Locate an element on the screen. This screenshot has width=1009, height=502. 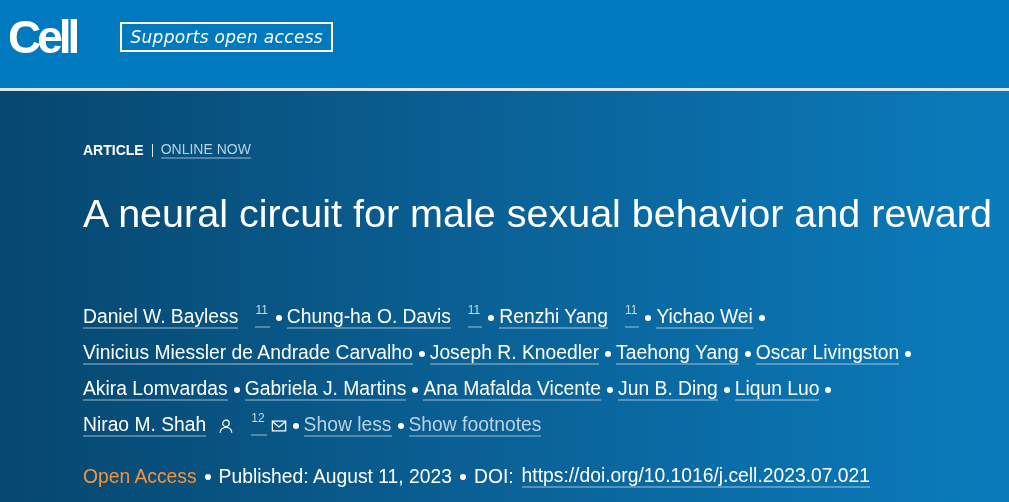
toggle-link: Show less is located at coordinates (347, 426).